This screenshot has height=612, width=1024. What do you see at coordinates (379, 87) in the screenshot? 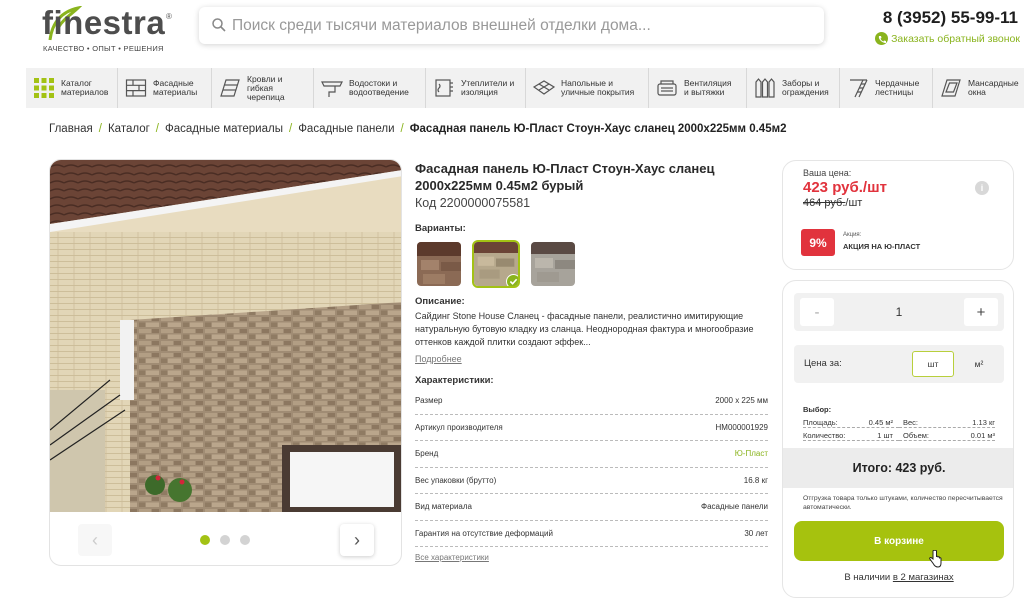
I see `category-label: Водостоки и водоотведение` at bounding box center [379, 87].